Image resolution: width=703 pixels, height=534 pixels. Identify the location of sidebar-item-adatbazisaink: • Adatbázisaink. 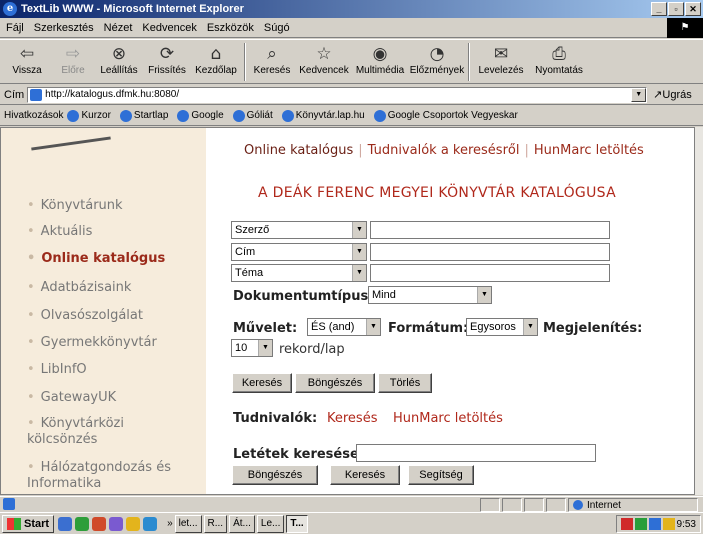
(79, 288).